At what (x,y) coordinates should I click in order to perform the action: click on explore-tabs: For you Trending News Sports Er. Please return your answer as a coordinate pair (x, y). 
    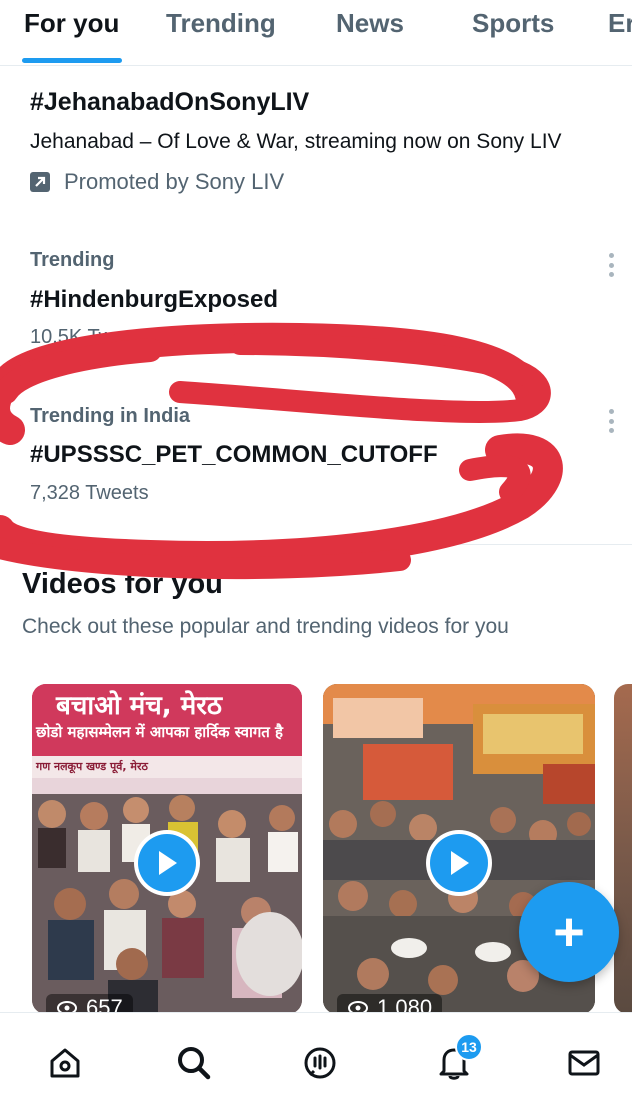
    Looking at the image, I should click on (316, 33).